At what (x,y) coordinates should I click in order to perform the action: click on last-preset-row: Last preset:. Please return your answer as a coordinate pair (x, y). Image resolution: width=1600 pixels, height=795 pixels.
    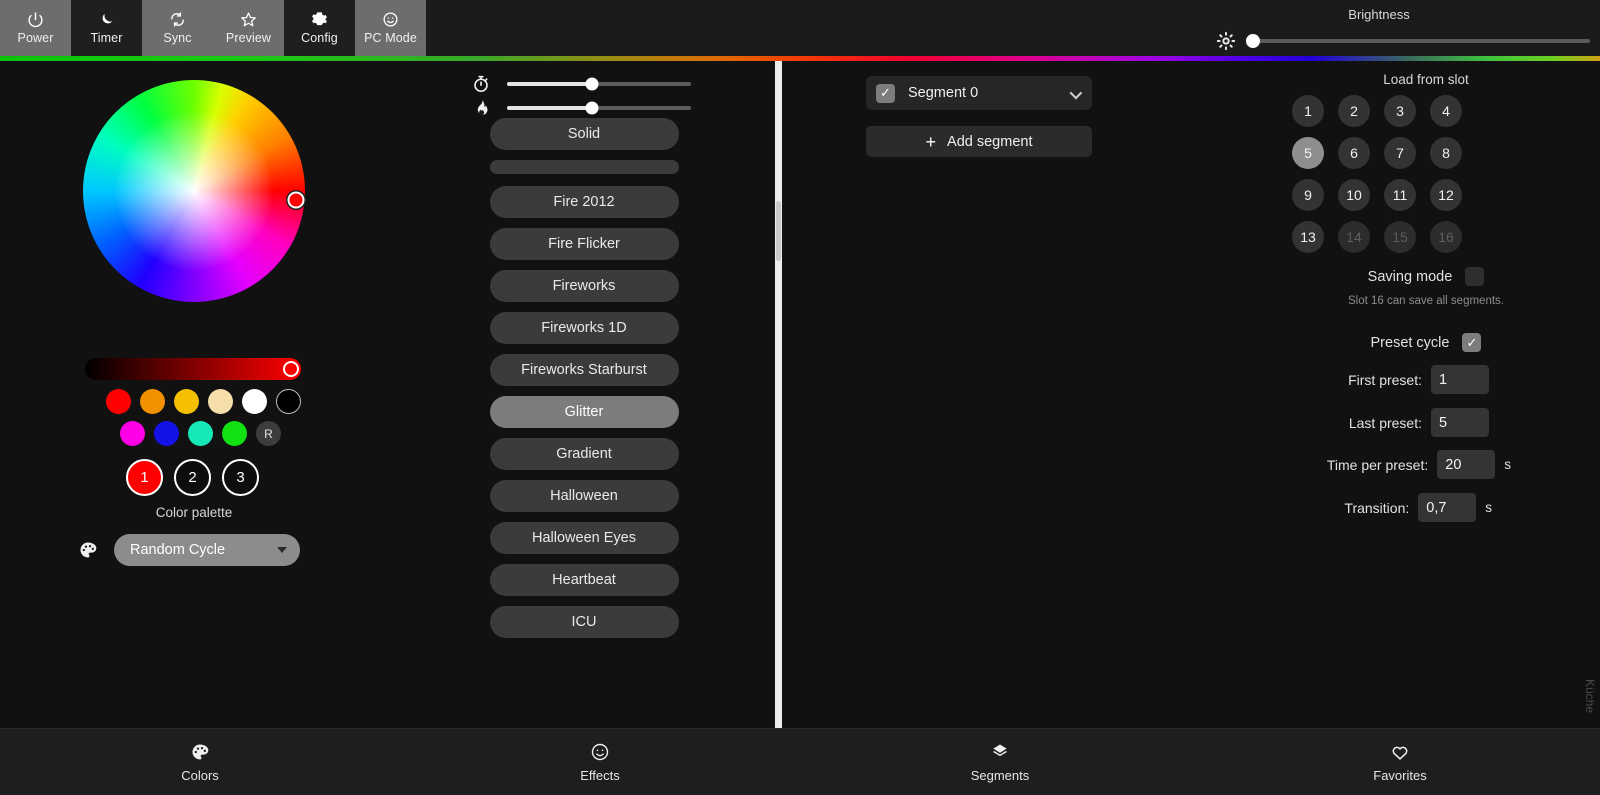
    Looking at the image, I should click on (1419, 422).